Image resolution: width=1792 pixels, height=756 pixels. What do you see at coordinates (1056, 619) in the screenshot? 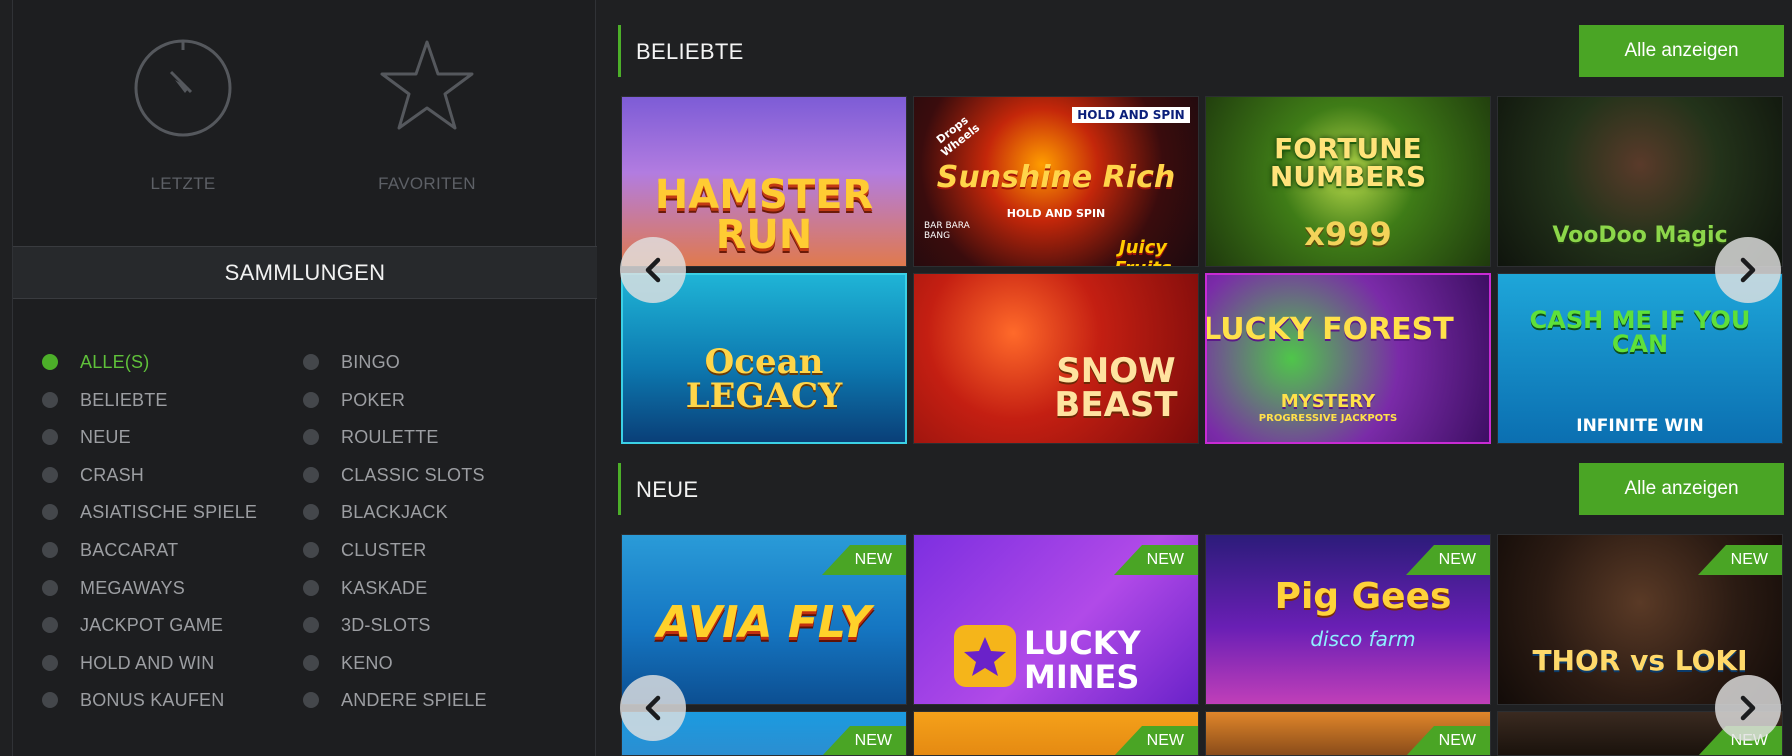
I see `game-tile-lucky-mines: LUCKY MINES NEW` at bounding box center [1056, 619].